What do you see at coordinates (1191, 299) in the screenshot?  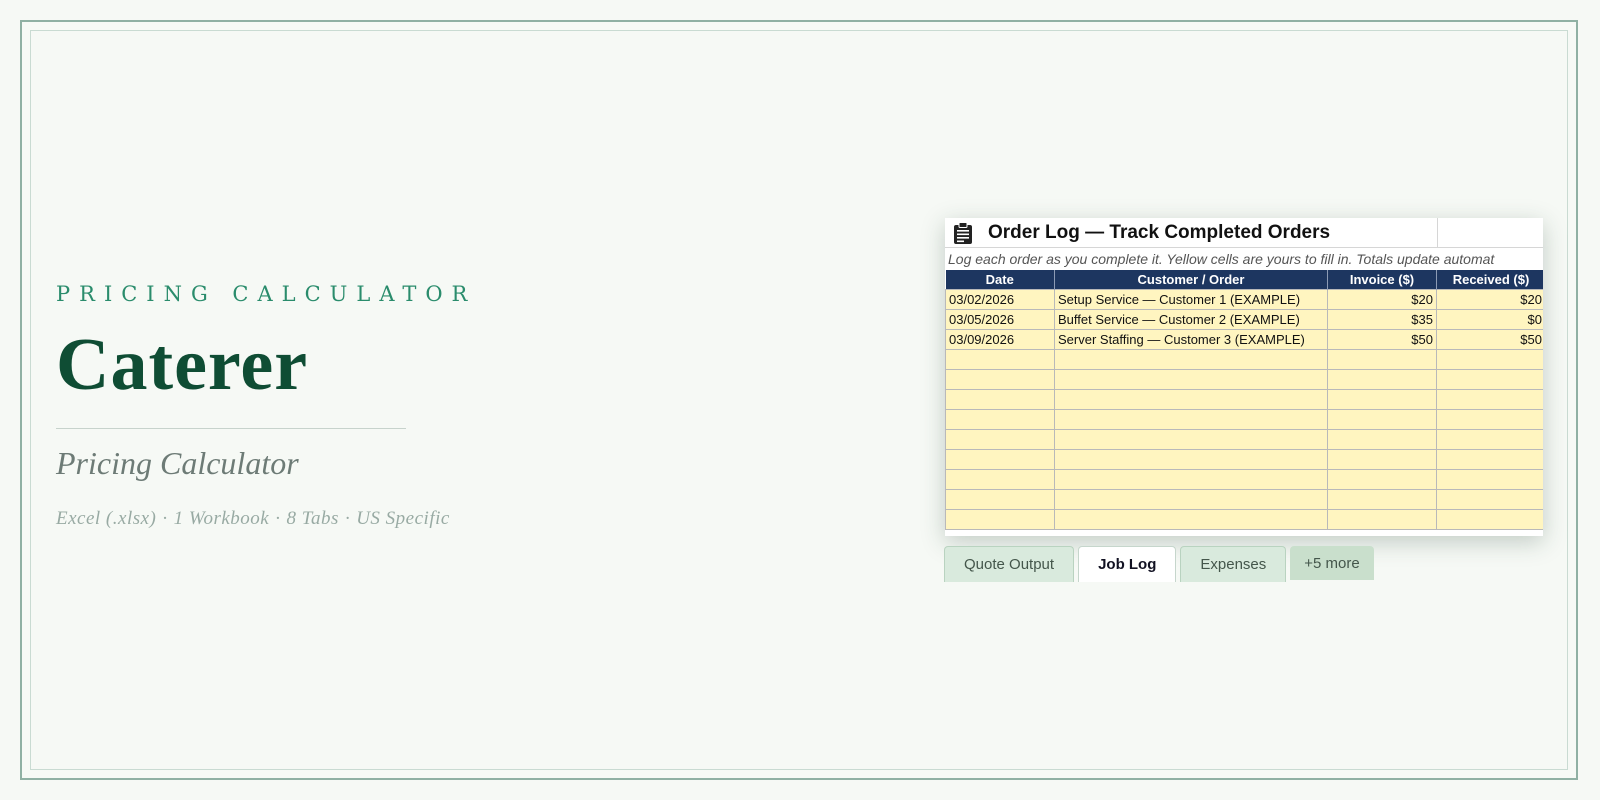 I see `table-cell: Setup Service — Customer 1 (EXAMPLE)` at bounding box center [1191, 299].